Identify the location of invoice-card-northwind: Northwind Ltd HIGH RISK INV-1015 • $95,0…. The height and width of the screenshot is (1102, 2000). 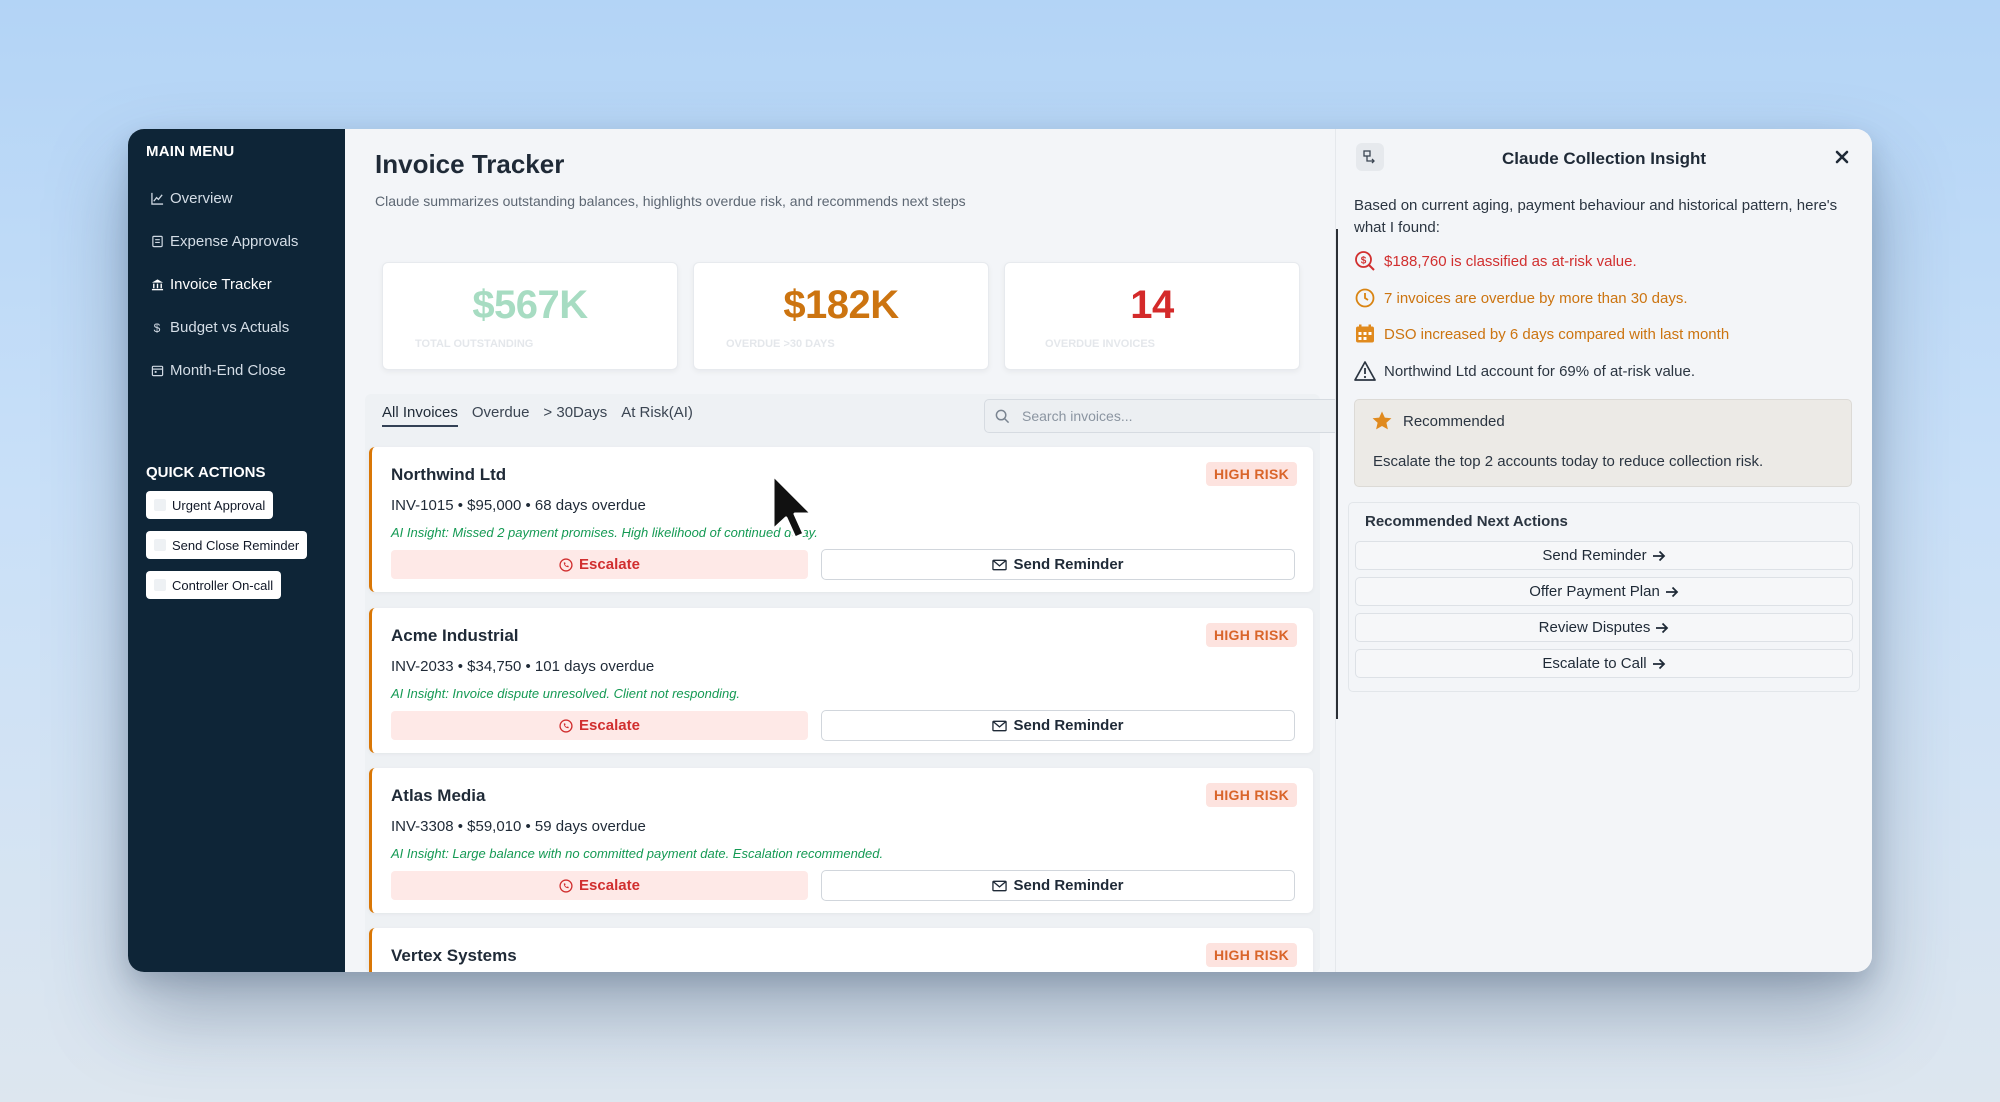
(841, 519).